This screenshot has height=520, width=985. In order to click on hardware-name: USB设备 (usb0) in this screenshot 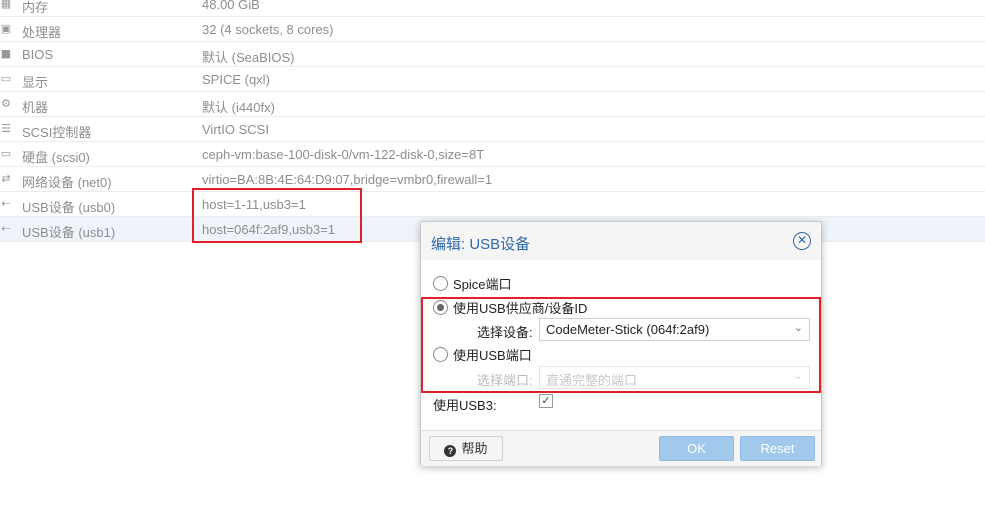, I will do `click(69, 207)`.